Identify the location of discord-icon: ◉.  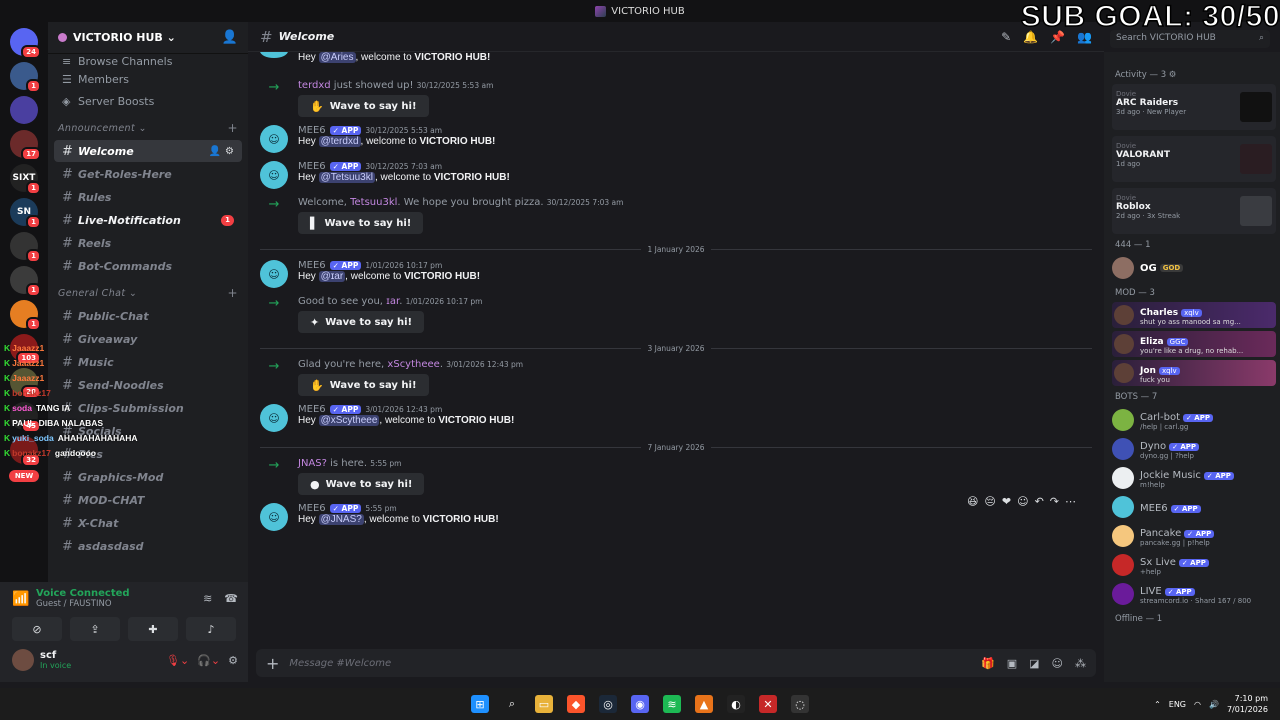
(640, 704).